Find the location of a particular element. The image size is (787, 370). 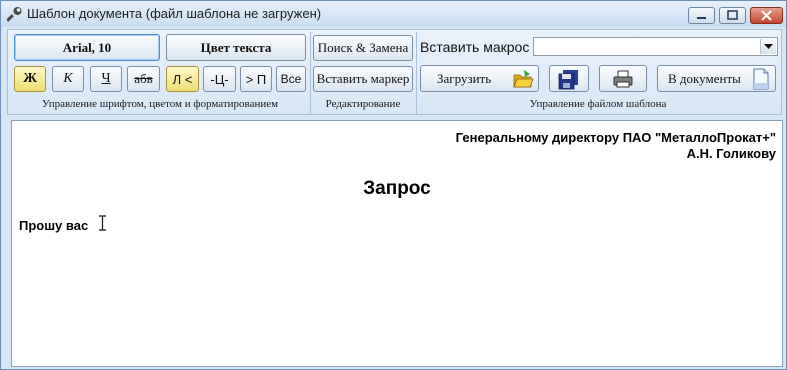

bold-label: Ж is located at coordinates (30, 78).